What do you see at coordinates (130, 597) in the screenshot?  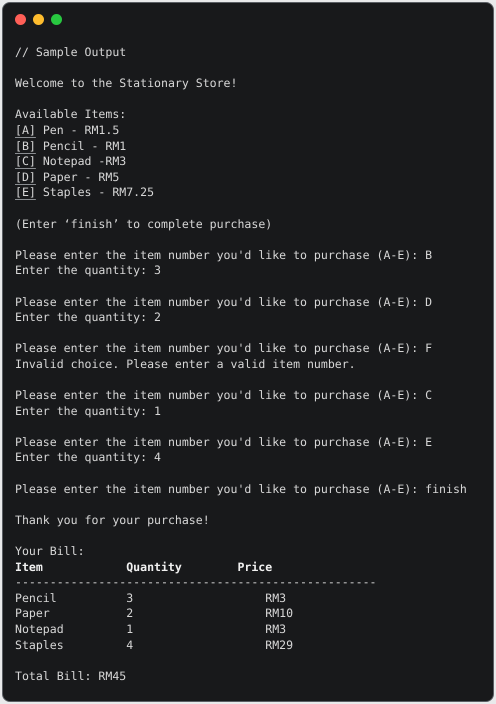 I see `table-cell: 3` at bounding box center [130, 597].